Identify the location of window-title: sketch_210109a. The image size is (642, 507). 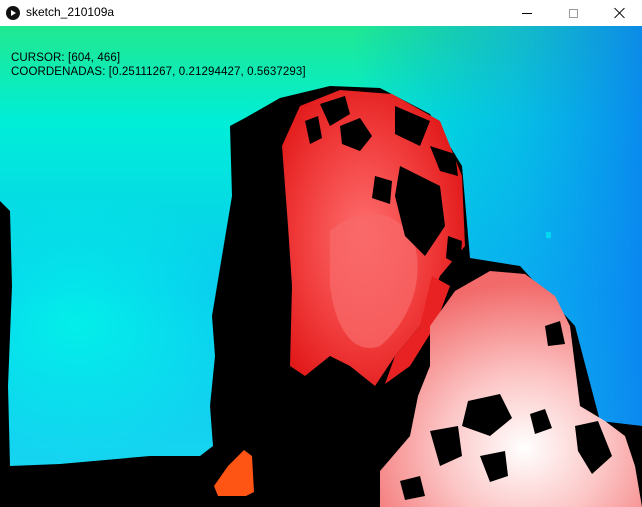
(70, 12).